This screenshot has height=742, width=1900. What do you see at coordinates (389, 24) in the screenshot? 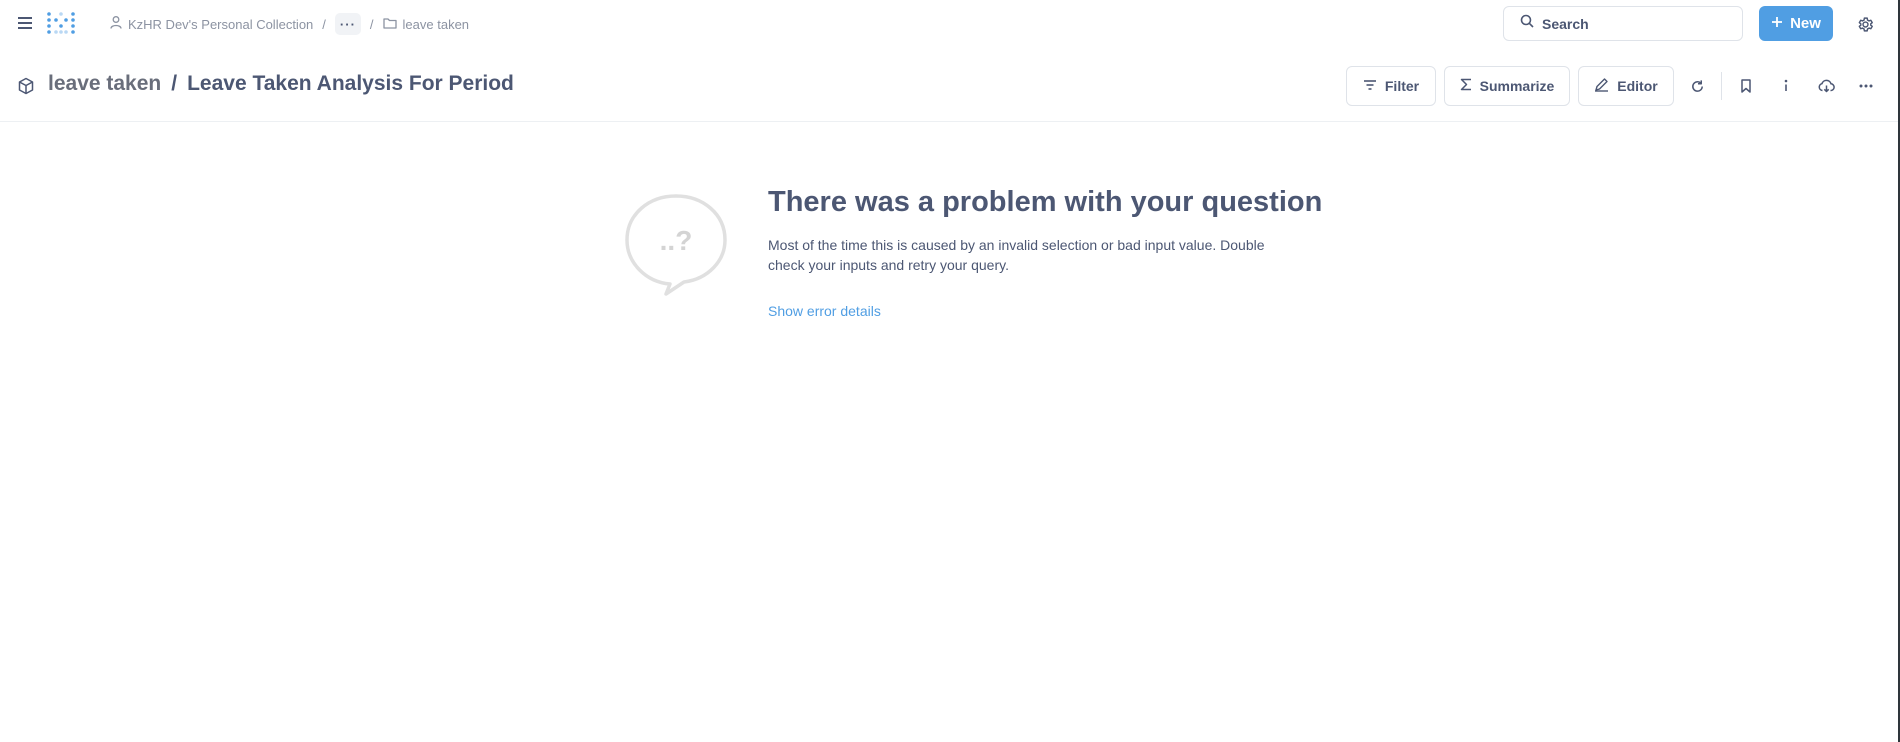
I see `folder-icon` at bounding box center [389, 24].